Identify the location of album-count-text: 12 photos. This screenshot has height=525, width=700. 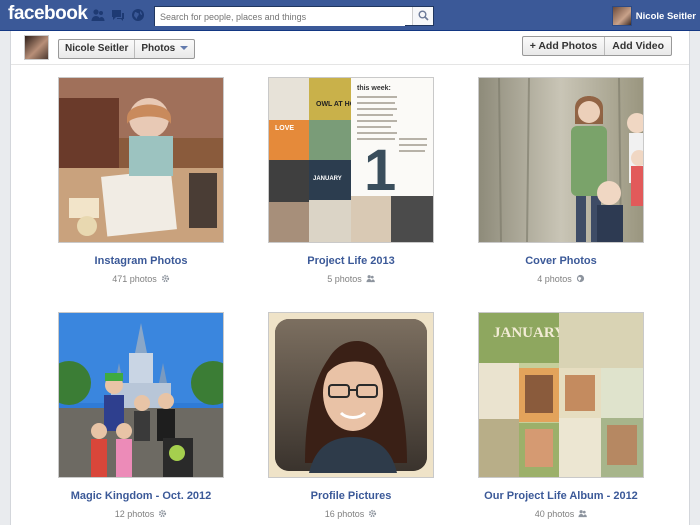
(134, 514).